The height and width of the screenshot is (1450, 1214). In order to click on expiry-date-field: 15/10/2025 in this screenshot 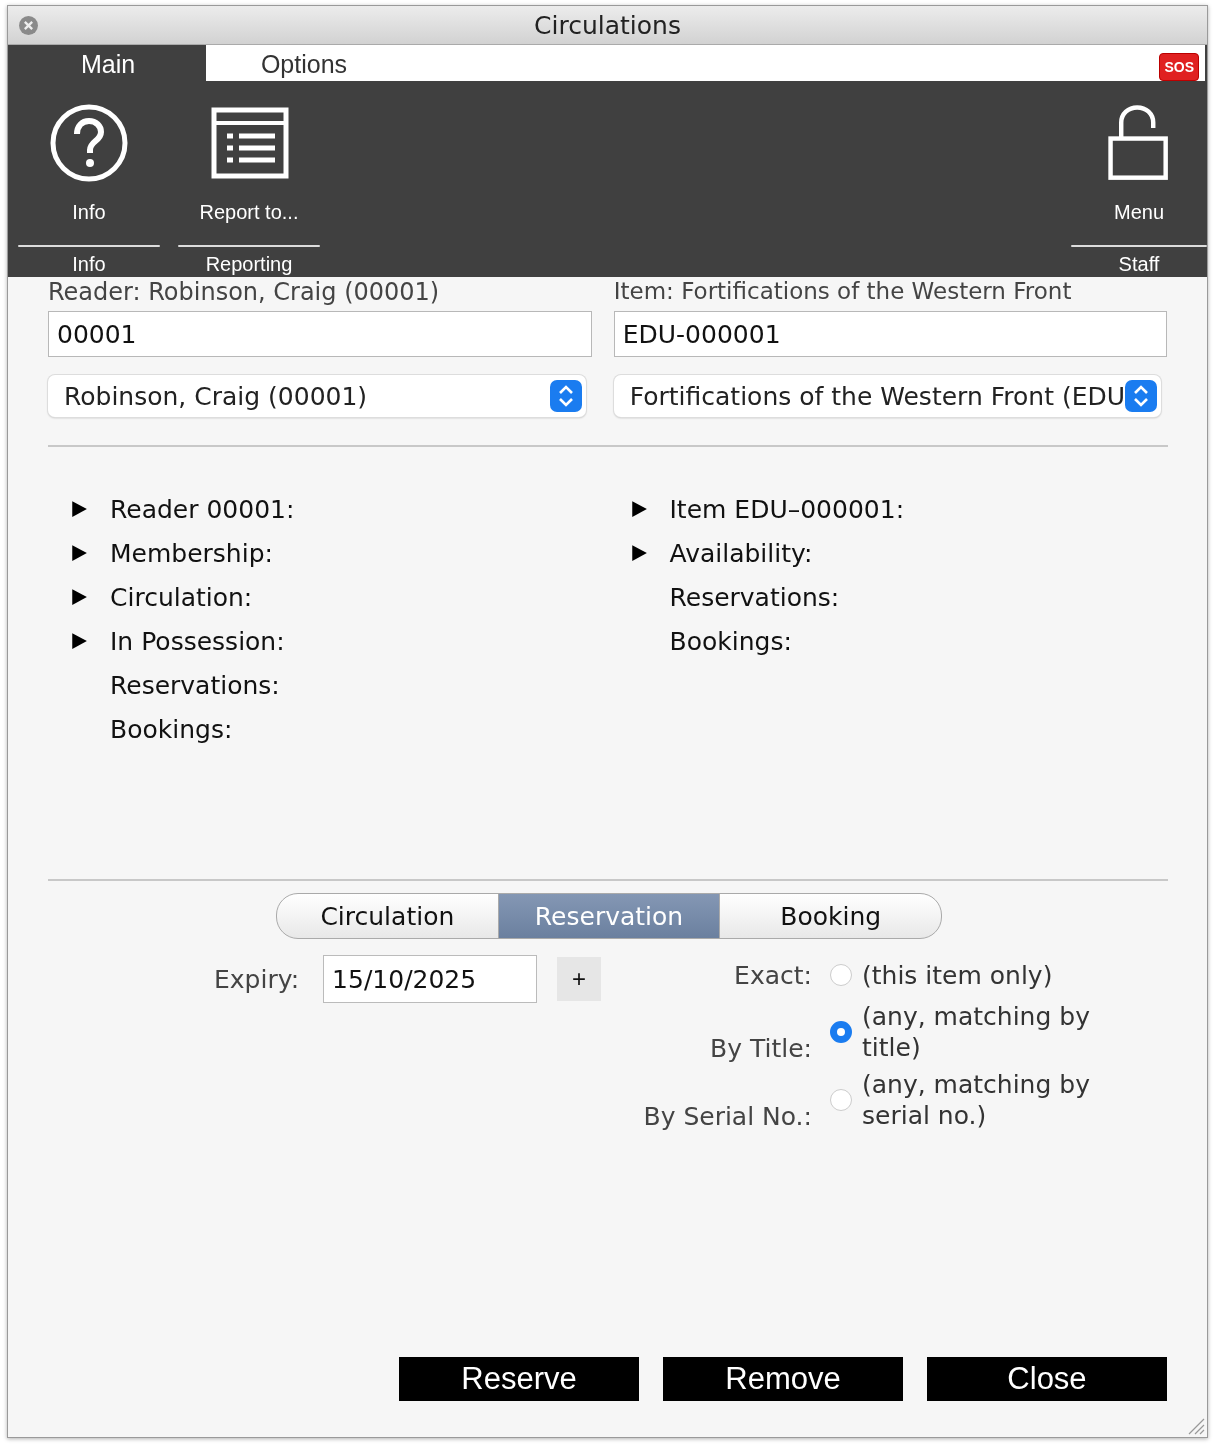, I will do `click(430, 979)`.